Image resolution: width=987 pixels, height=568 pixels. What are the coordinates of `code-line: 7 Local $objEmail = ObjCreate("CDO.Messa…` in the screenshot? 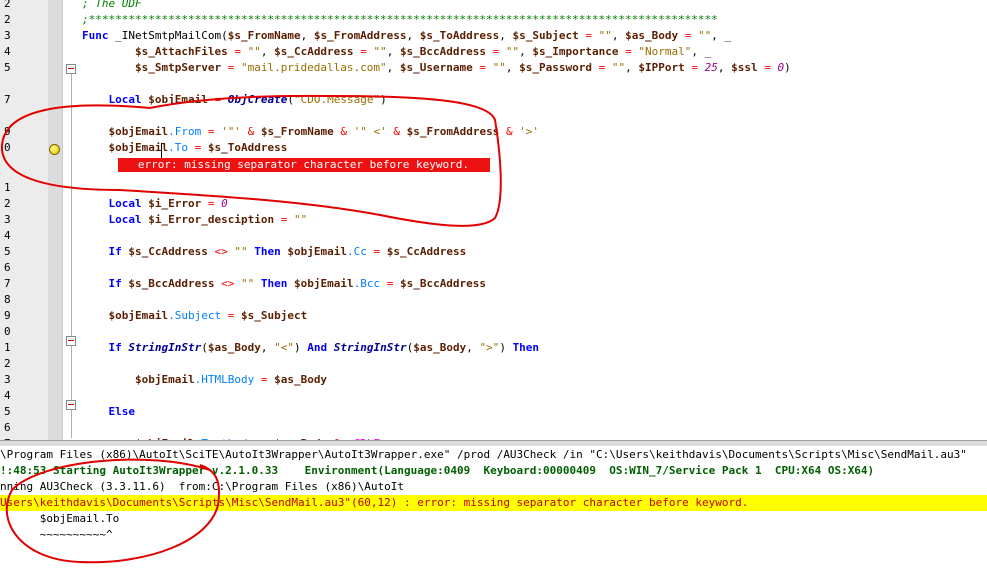 It's located at (493, 100).